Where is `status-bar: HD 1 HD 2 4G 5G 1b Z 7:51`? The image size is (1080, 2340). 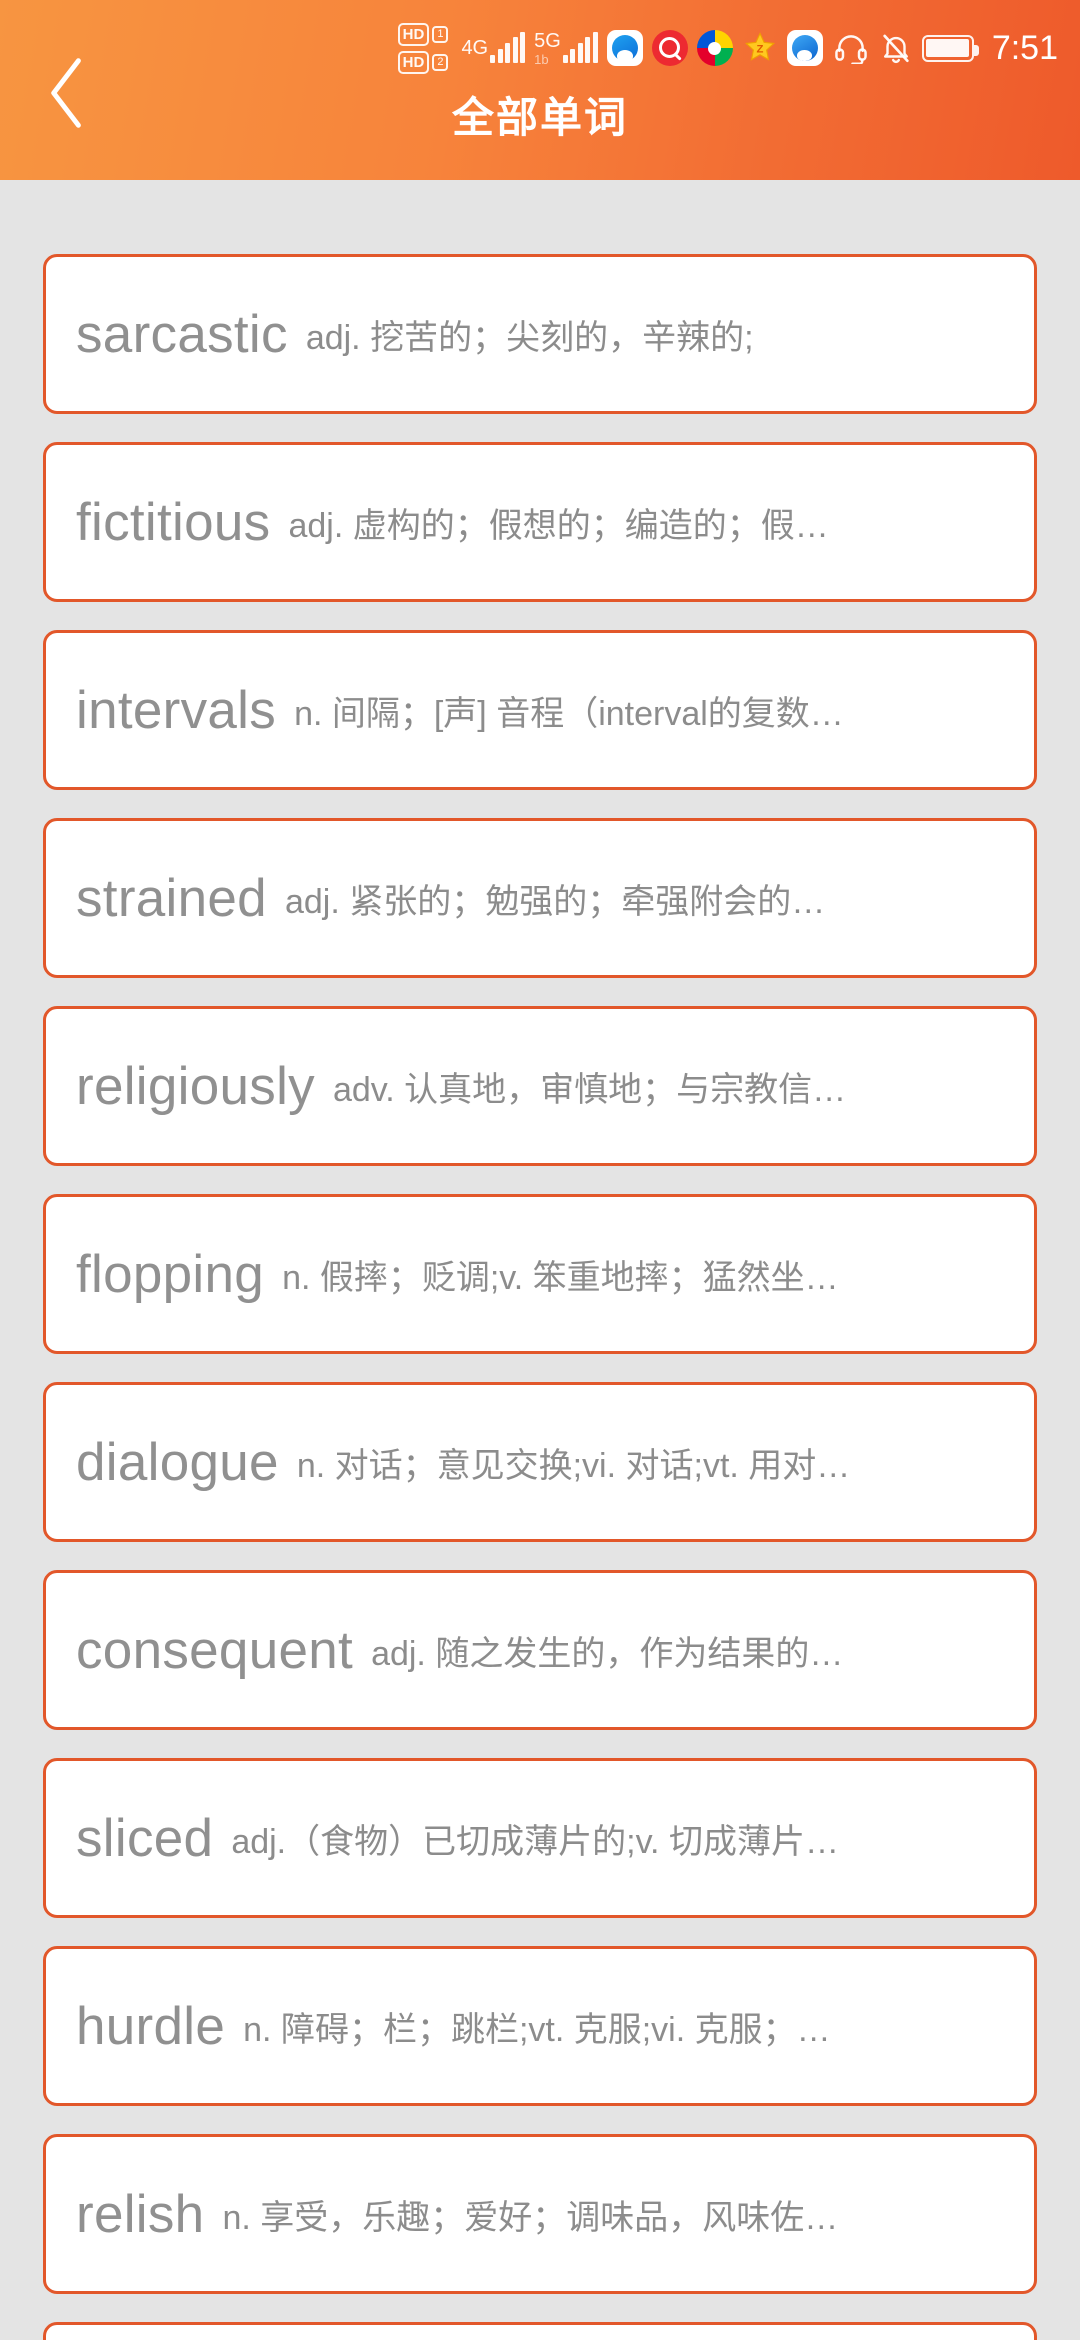 status-bar: HD 1 HD 2 4G 5G 1b Z 7:51 is located at coordinates (540, 48).